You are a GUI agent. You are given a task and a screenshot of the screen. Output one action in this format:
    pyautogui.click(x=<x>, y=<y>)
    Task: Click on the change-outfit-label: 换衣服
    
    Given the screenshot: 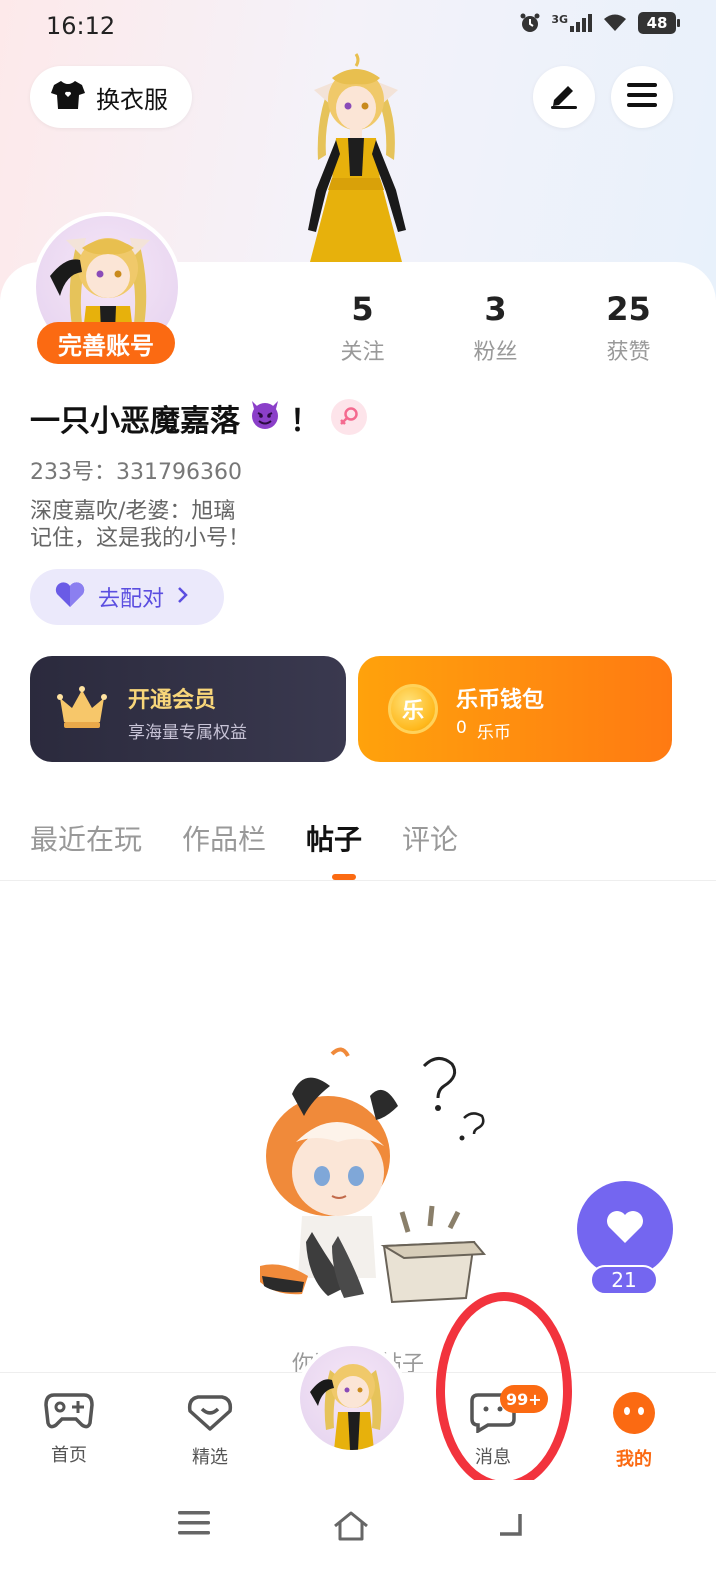 What is the action you would take?
    pyautogui.click(x=132, y=99)
    